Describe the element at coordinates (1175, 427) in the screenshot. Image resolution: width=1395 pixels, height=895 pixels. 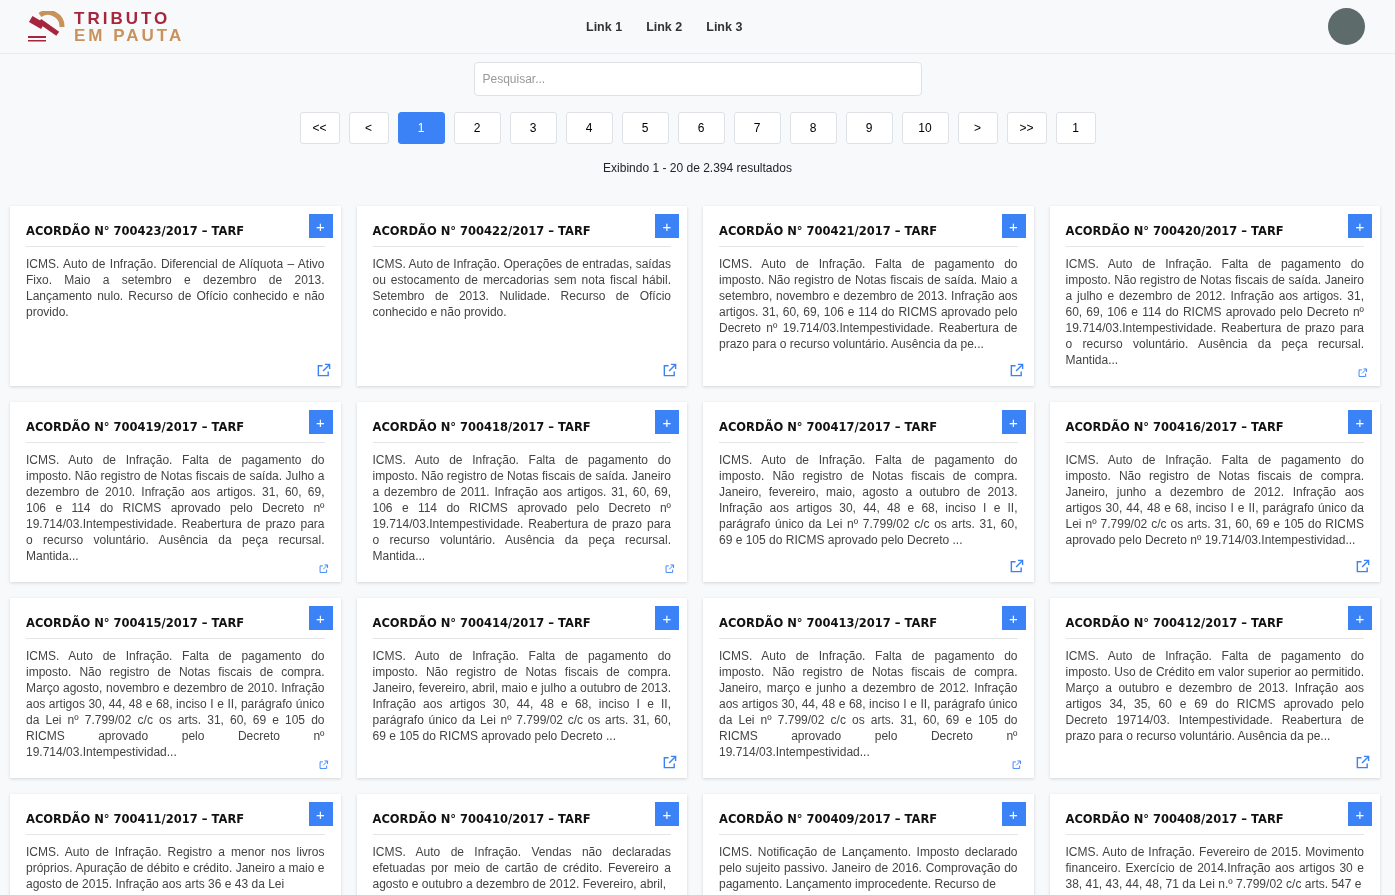
I see `card-title: ACORDÃO N° 700416/2017 – TARF` at that location.